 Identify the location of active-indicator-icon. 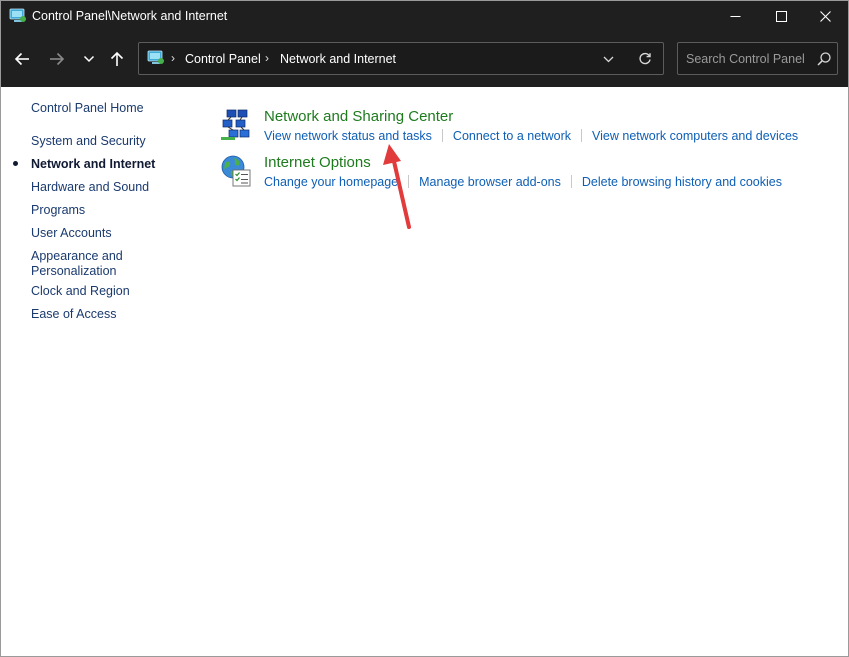
(15, 163).